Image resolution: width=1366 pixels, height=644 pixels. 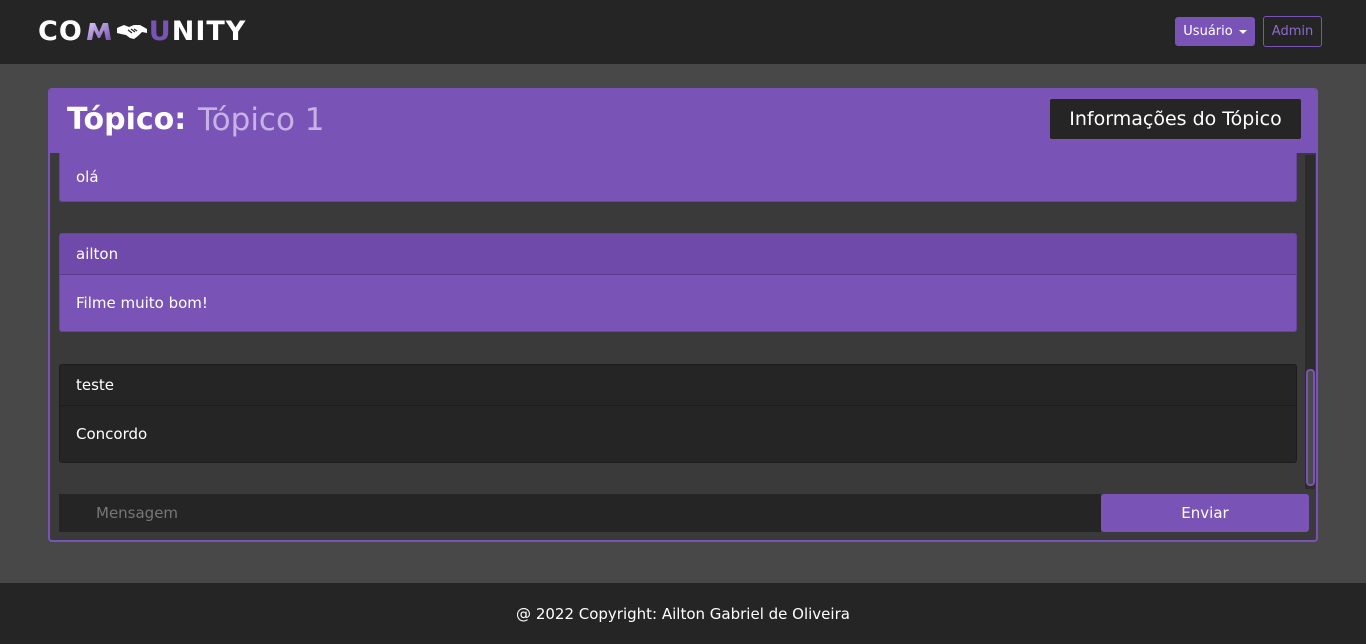 I want to click on message-author: teste, so click(x=678, y=385).